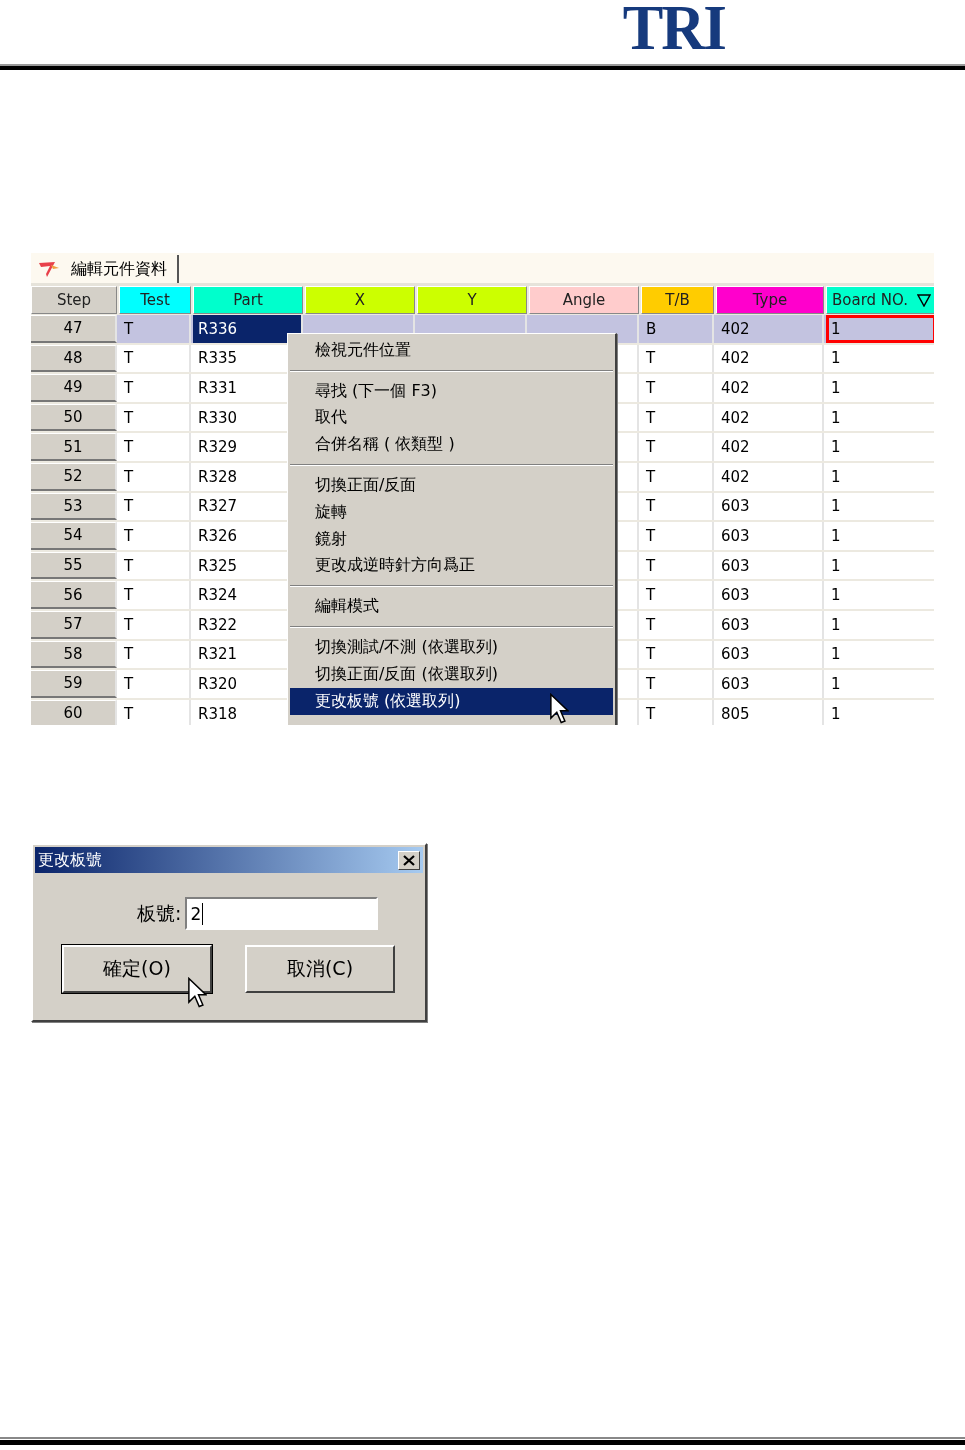 The image size is (965, 1450). Describe the element at coordinates (74, 506) in the screenshot. I see `row-header: 53` at that location.